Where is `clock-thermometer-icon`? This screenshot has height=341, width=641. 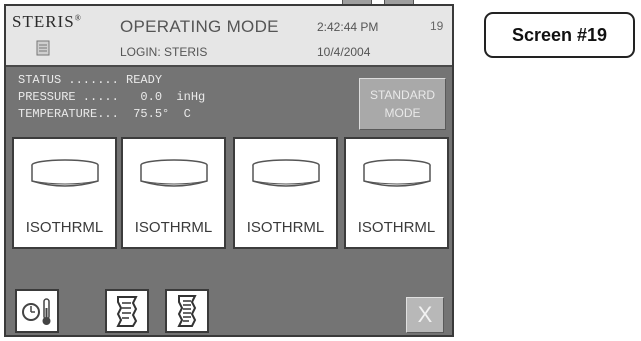 clock-thermometer-icon is located at coordinates (36, 311).